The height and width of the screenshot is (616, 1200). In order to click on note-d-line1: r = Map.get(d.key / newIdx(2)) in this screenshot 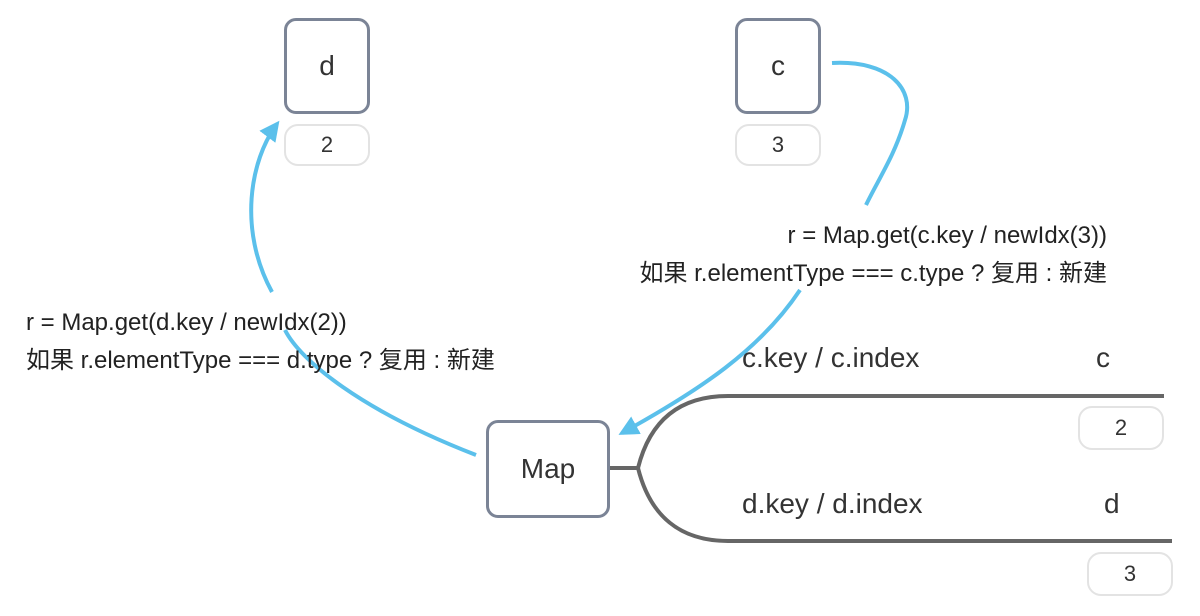, I will do `click(186, 322)`.